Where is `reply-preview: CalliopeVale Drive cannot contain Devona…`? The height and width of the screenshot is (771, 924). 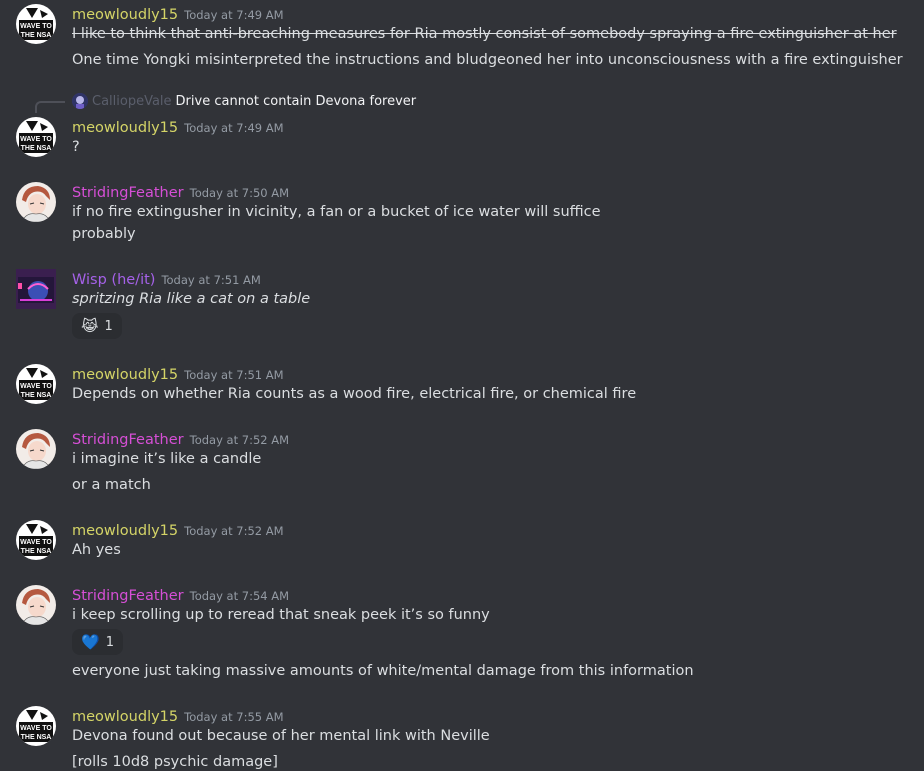 reply-preview: CalliopeVale Drive cannot contain Devona… is located at coordinates (244, 101).